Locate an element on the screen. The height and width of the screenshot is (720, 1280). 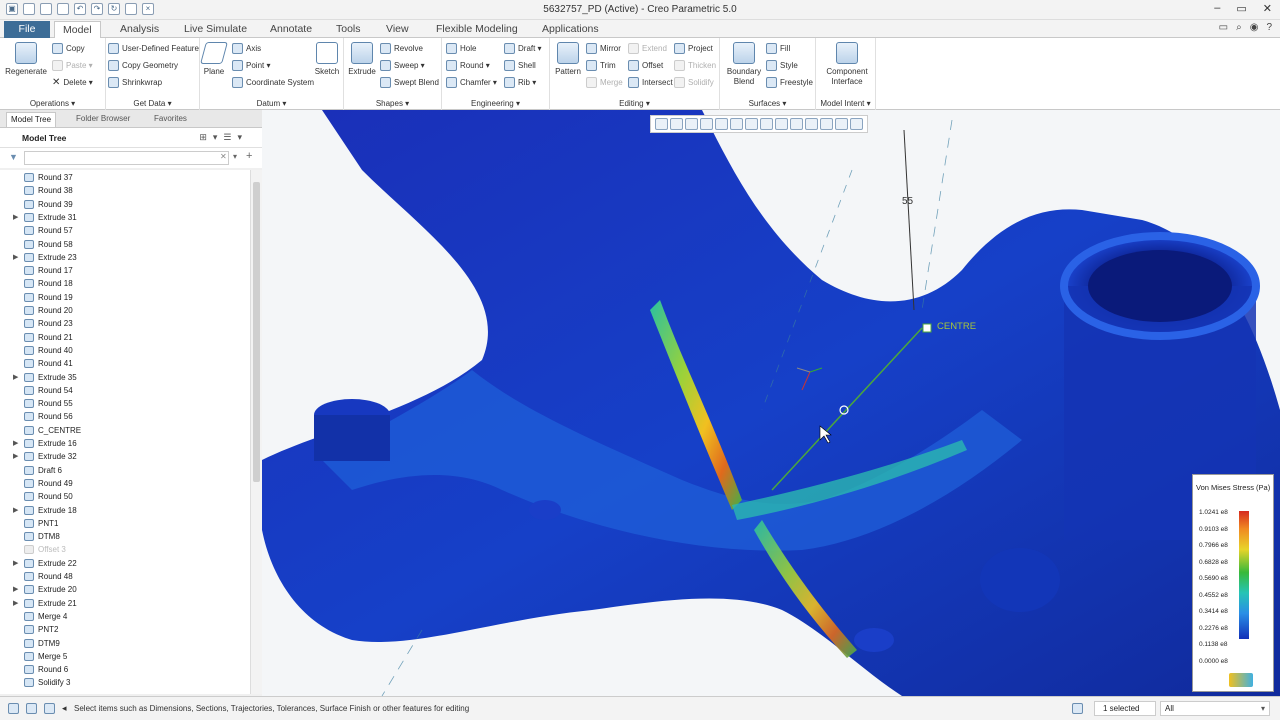
extrude-button: Extrude is located at coordinates (362, 59).